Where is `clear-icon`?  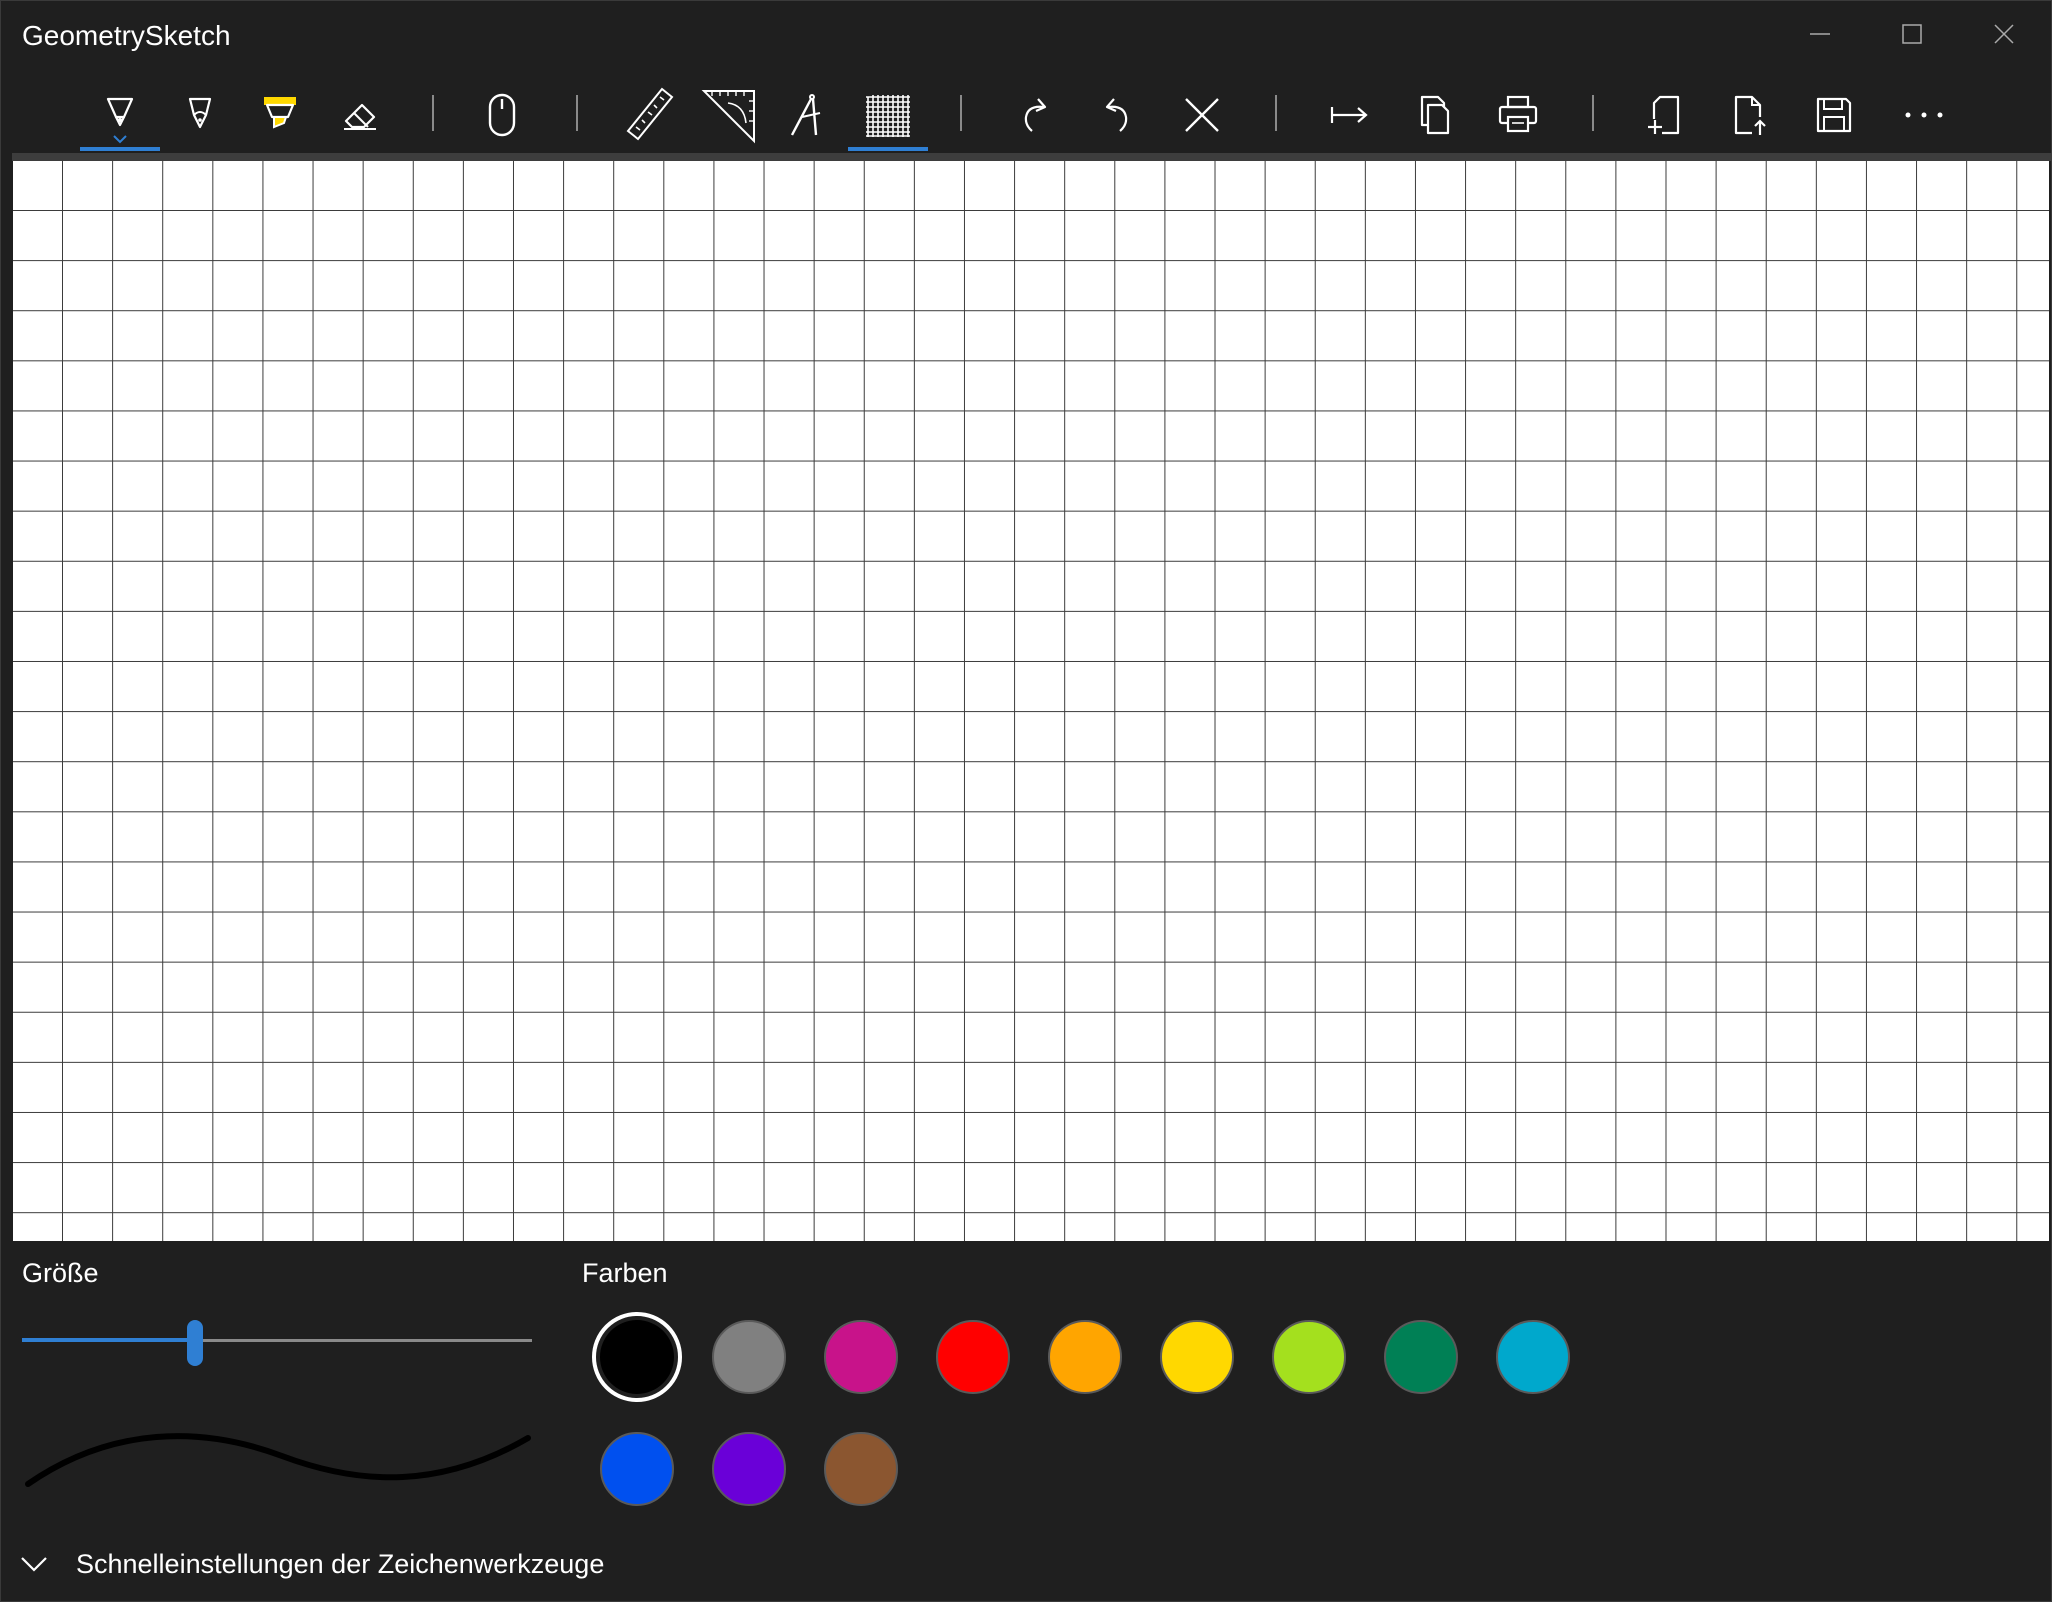
clear-icon is located at coordinates (1202, 115).